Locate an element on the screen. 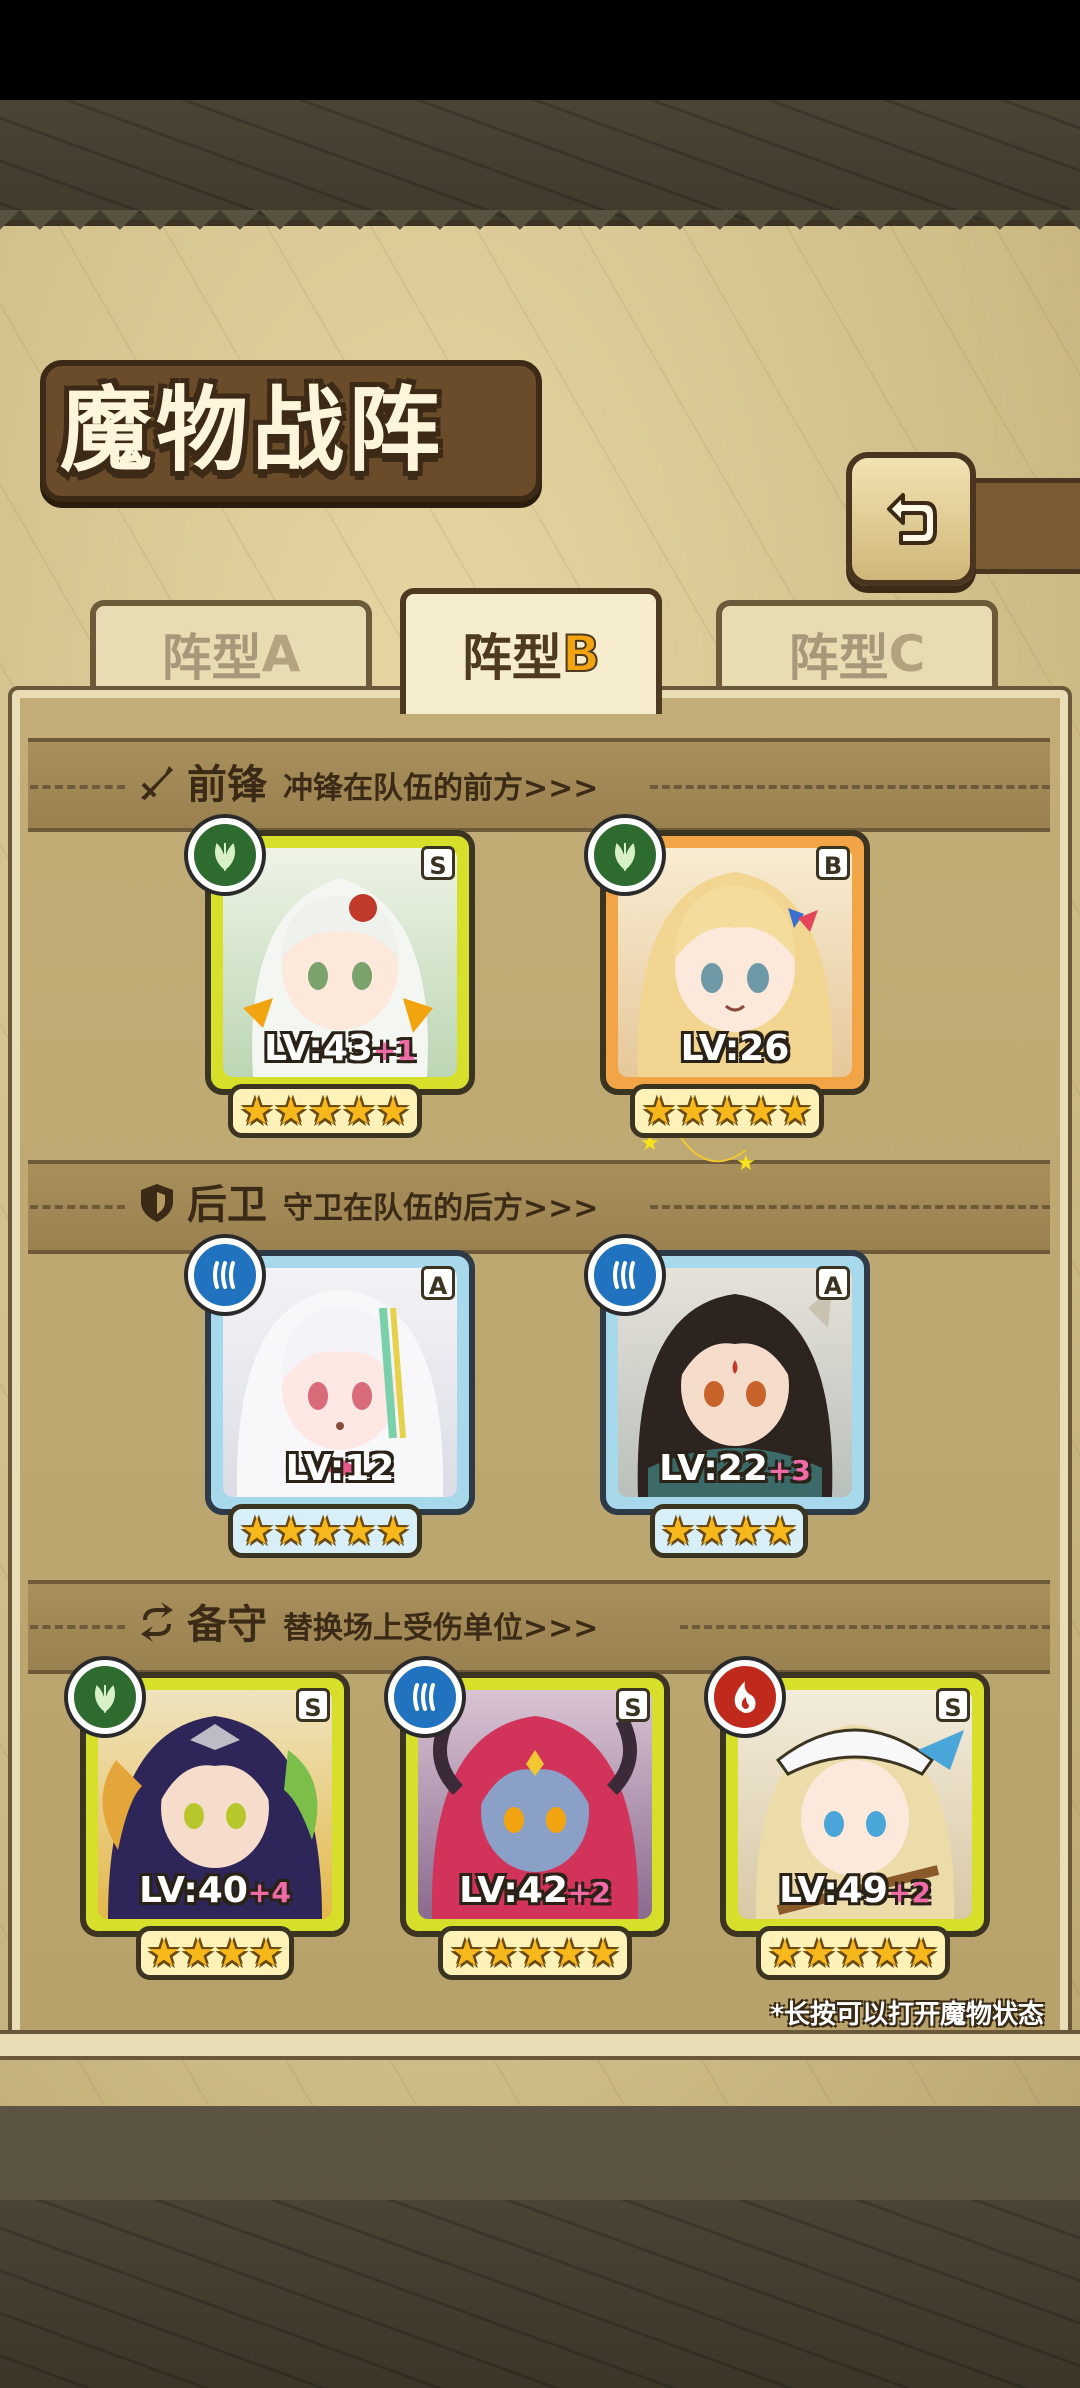 The width and height of the screenshot is (1080, 2388). section-title: 前锋 is located at coordinates (227, 784).